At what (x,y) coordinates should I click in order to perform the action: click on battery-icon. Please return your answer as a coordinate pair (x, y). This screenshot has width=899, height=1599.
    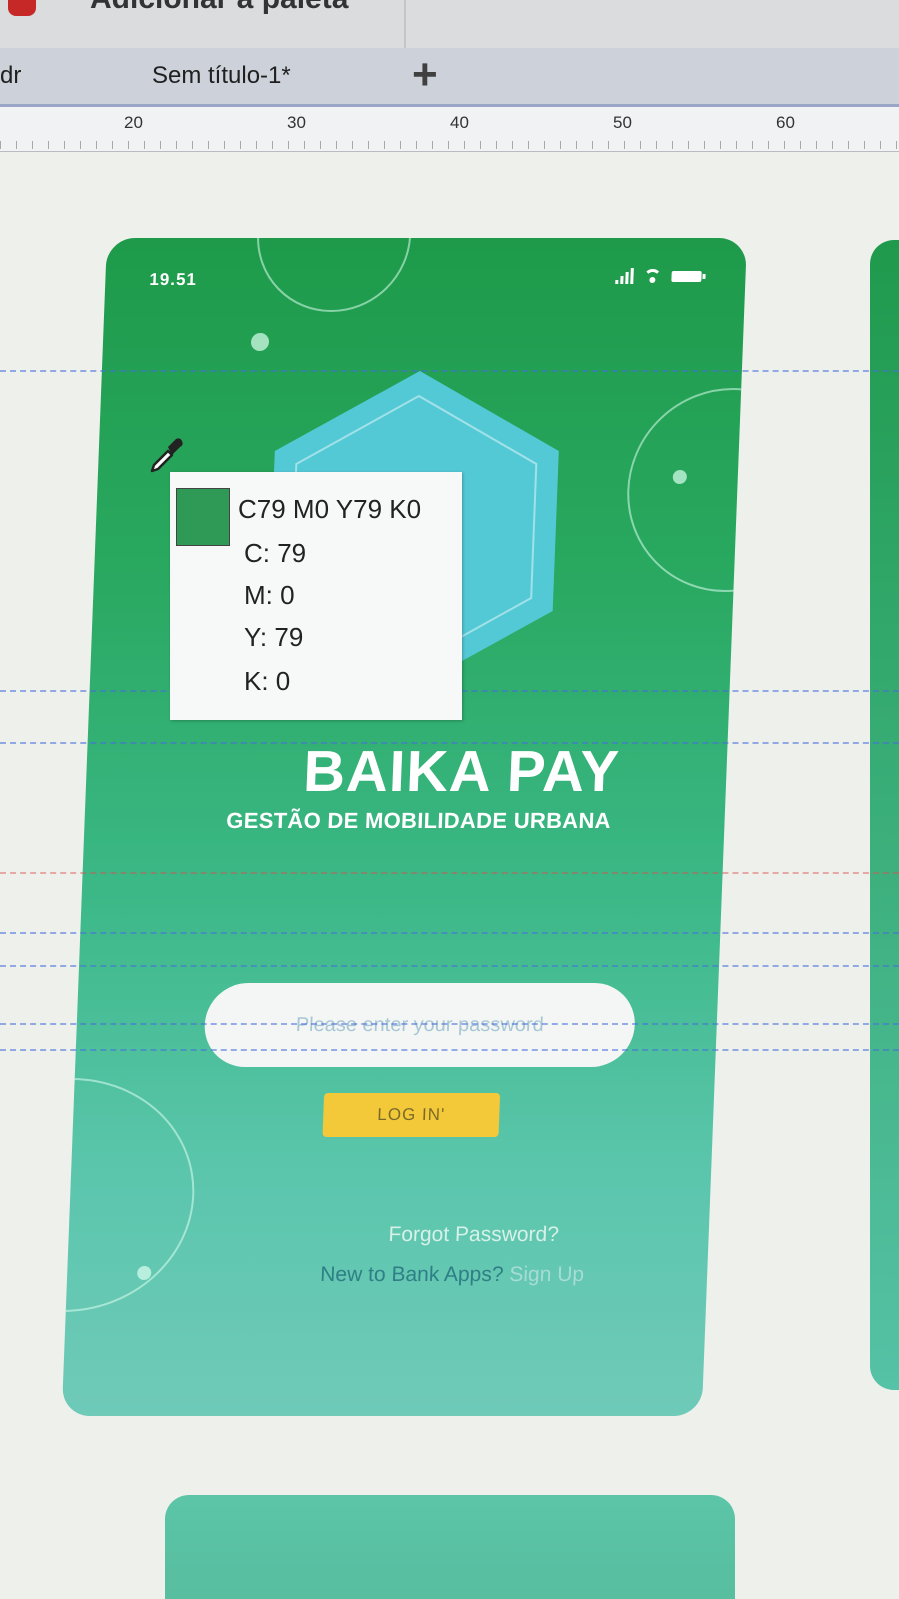
    Looking at the image, I should click on (686, 276).